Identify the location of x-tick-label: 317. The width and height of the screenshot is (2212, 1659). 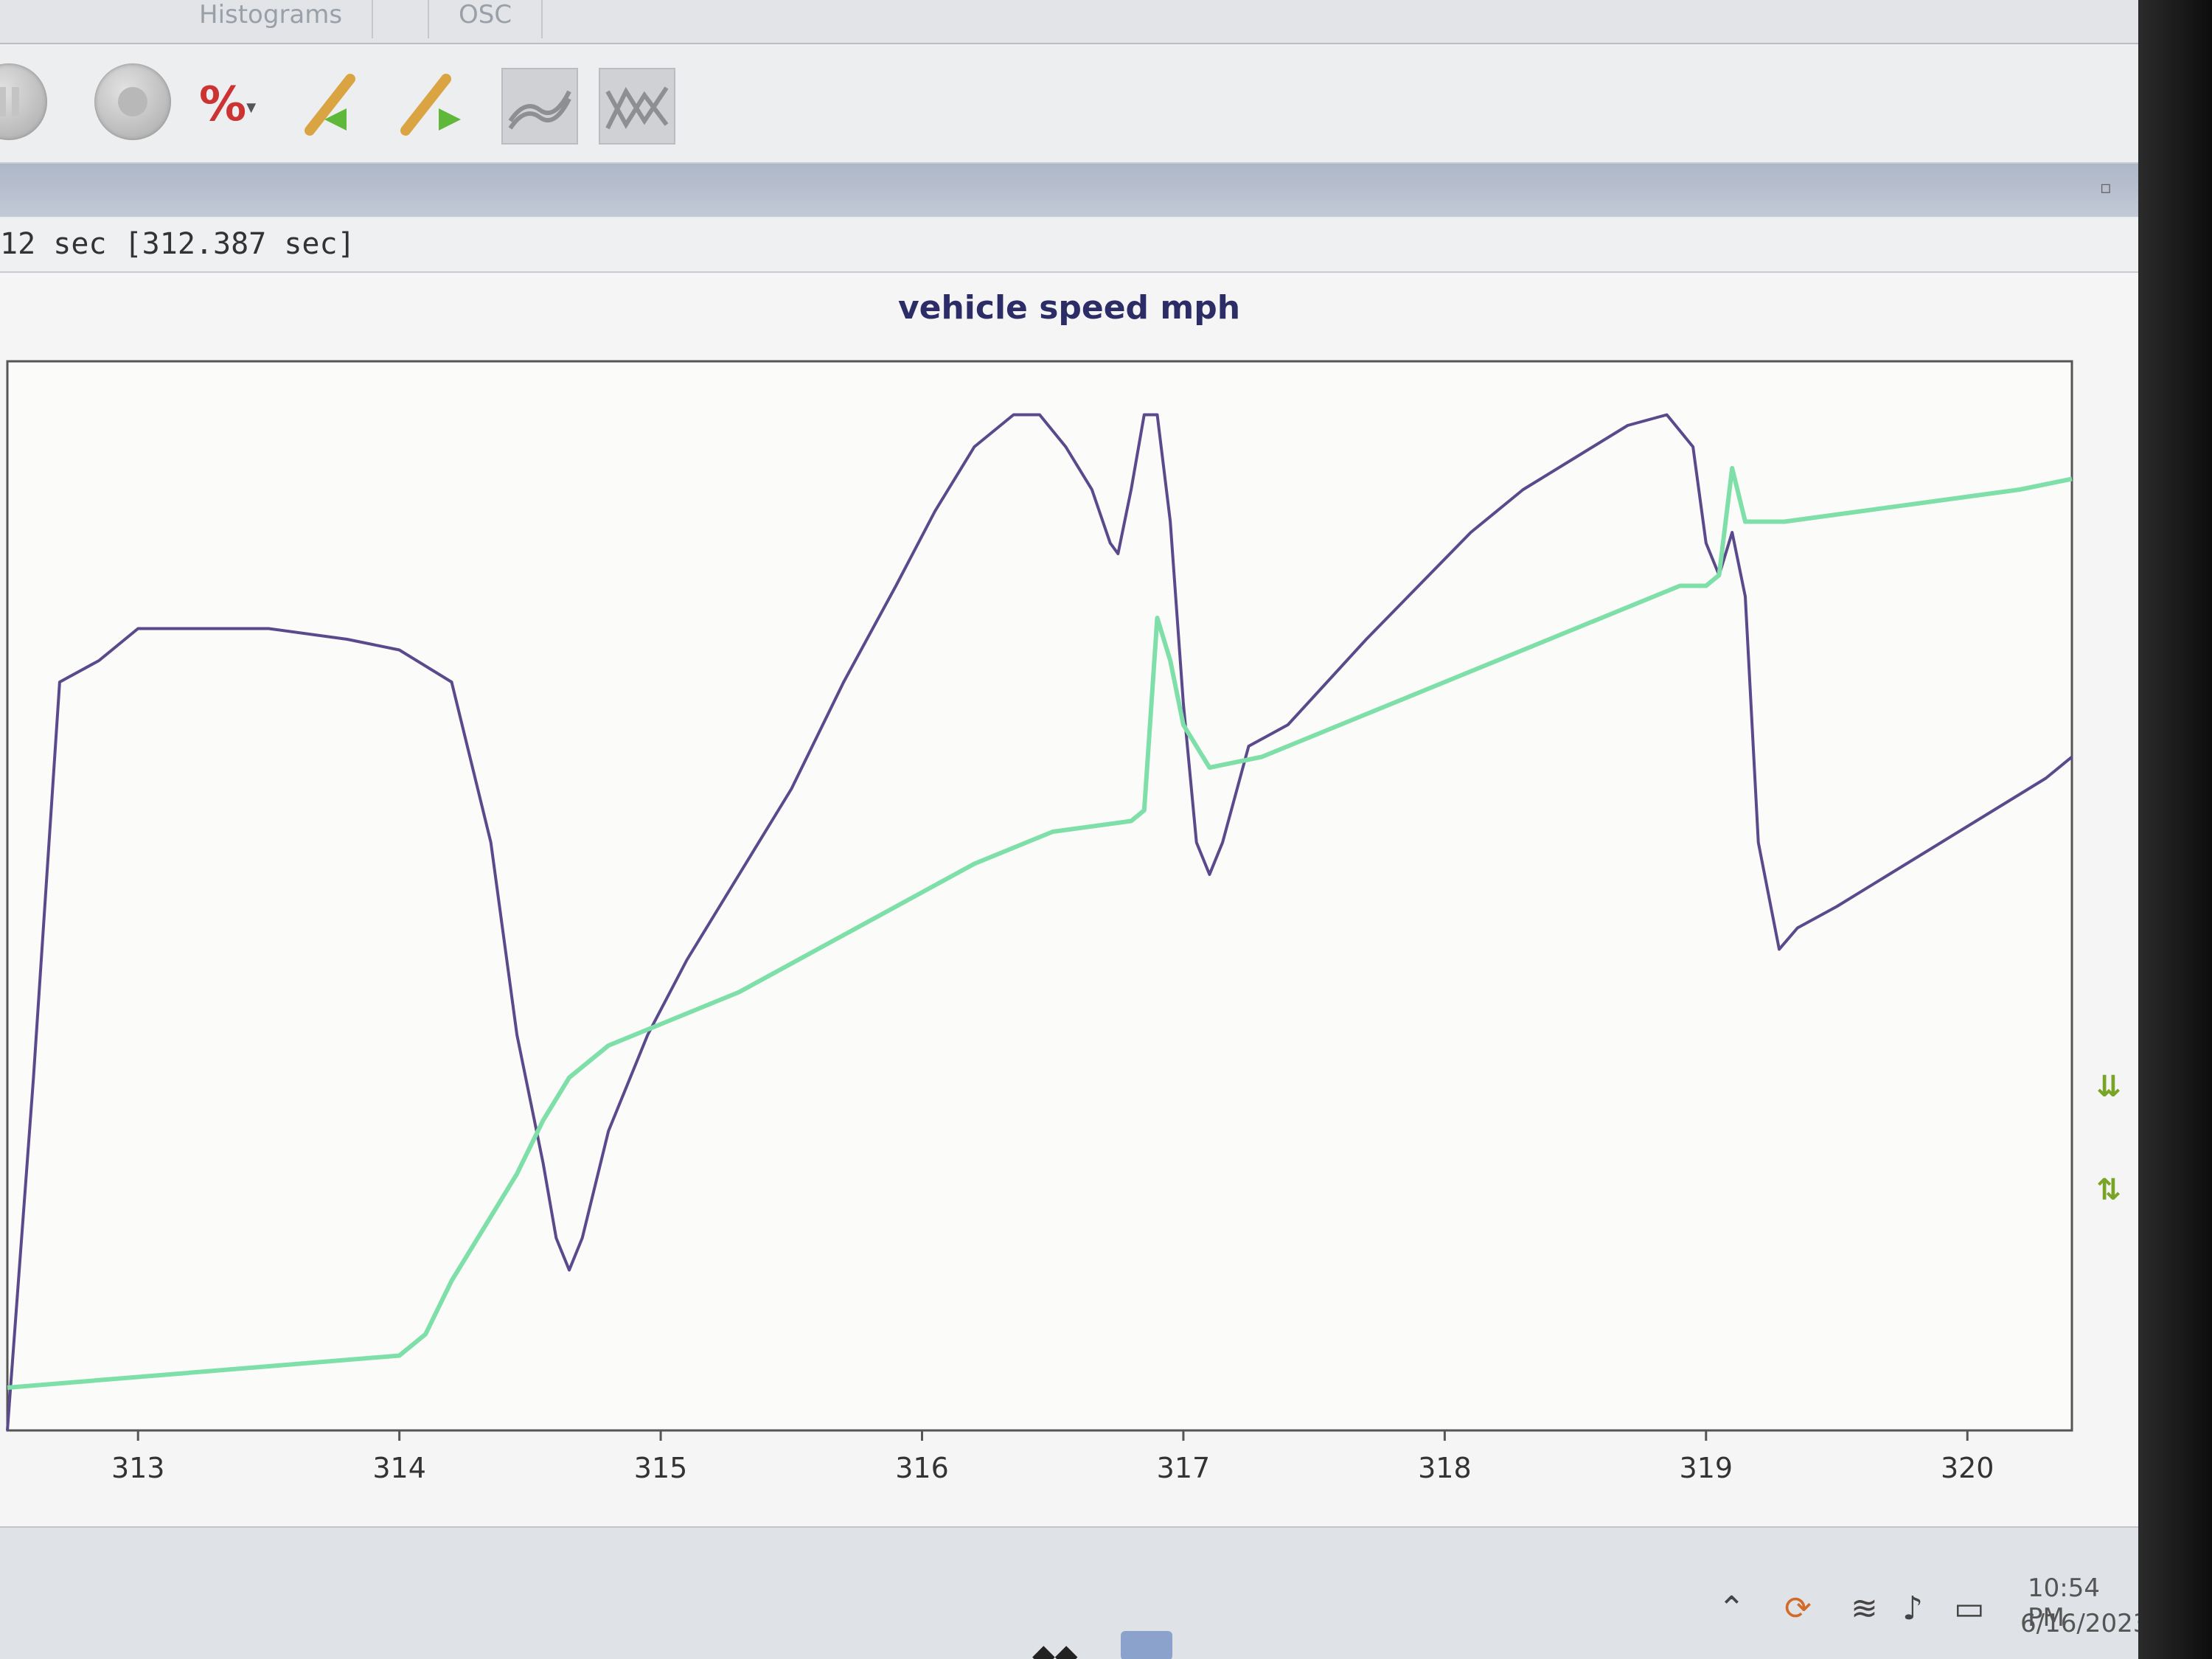
(1184, 1468).